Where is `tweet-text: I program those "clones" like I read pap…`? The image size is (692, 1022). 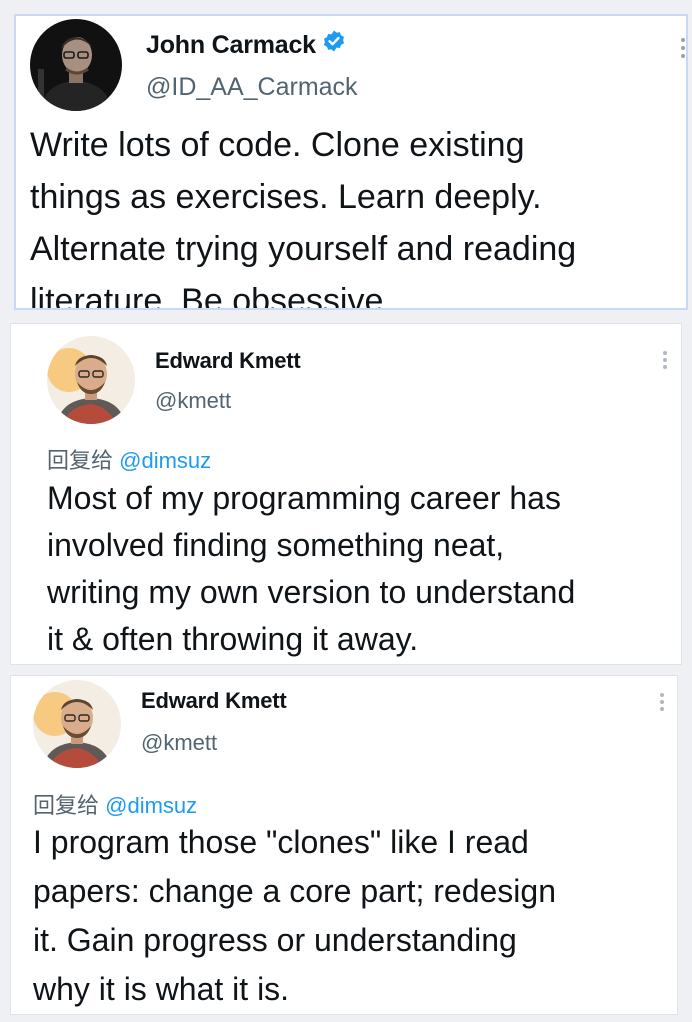
tweet-text: I program those "clones" like I read pap… is located at coordinates (294, 915).